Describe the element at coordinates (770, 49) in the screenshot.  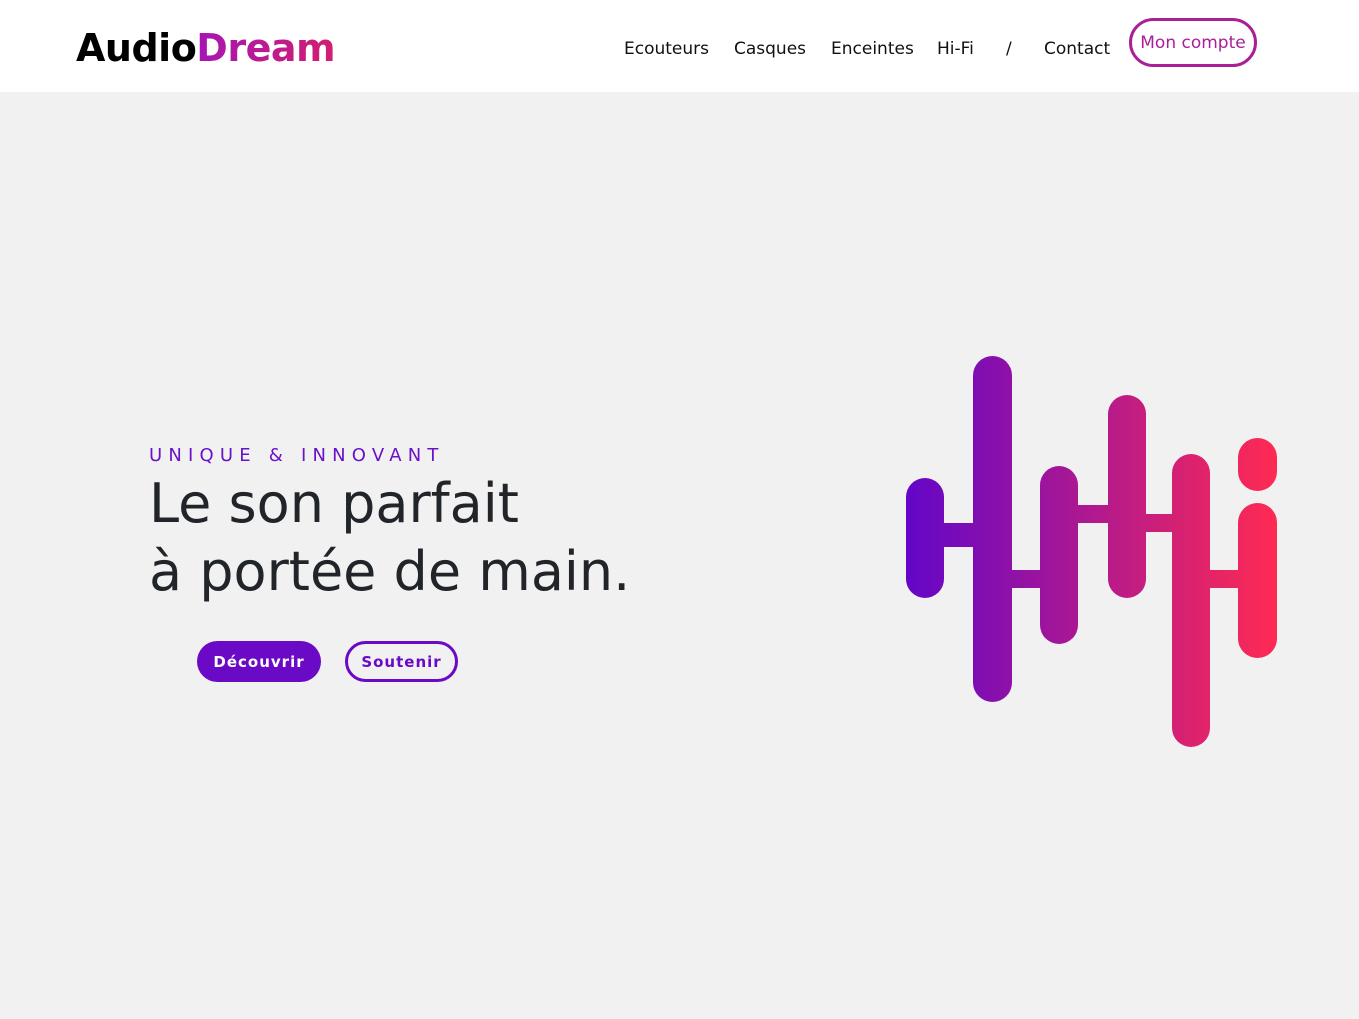
I see `nav-link-casques: Casques` at that location.